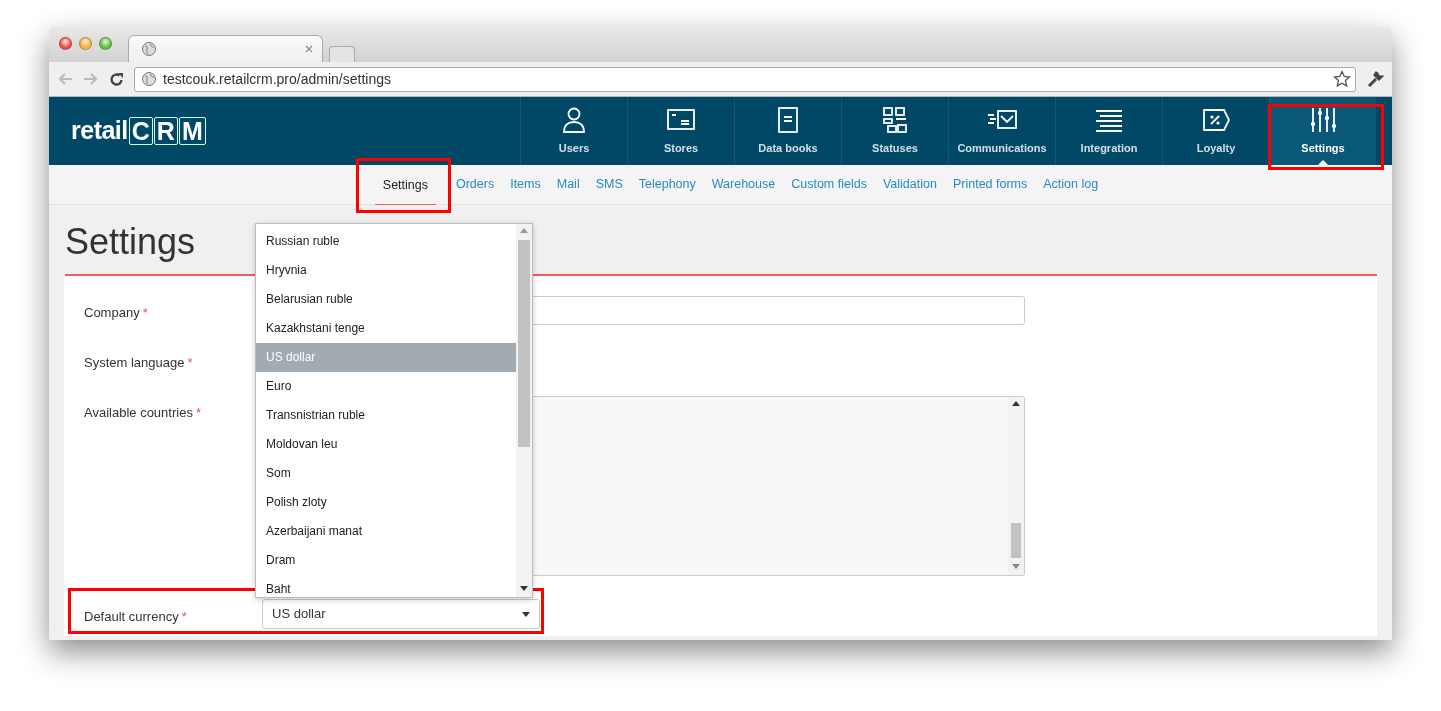  I want to click on wrench-icon, so click(1375, 79).